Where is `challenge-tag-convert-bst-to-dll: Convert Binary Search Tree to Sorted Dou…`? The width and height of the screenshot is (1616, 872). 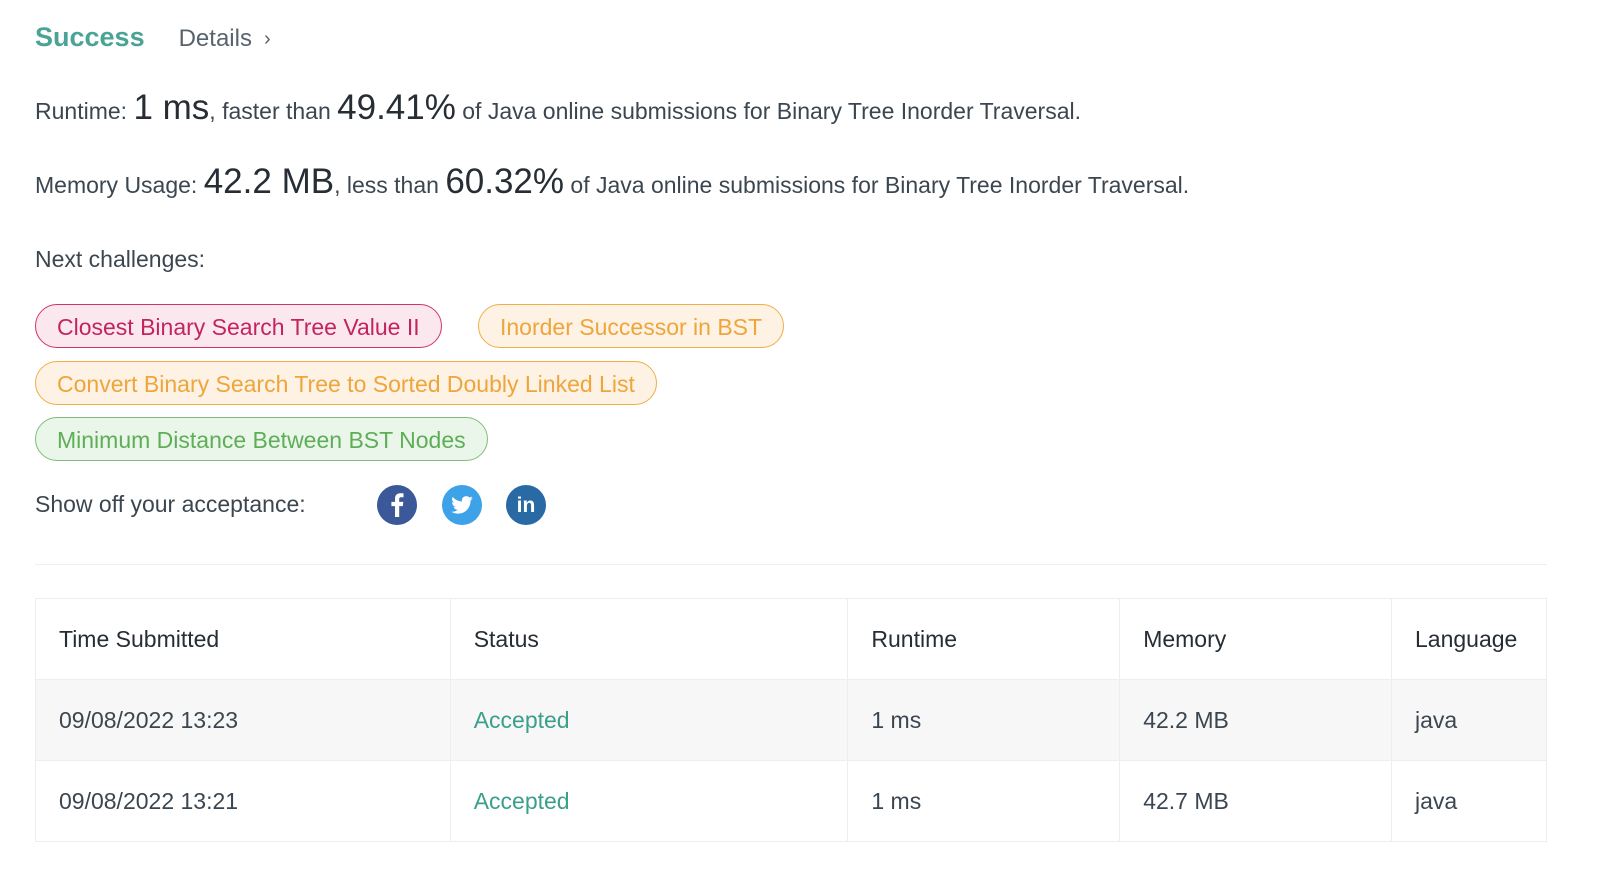 challenge-tag-convert-bst-to-dll: Convert Binary Search Tree to Sorted Dou… is located at coordinates (346, 383).